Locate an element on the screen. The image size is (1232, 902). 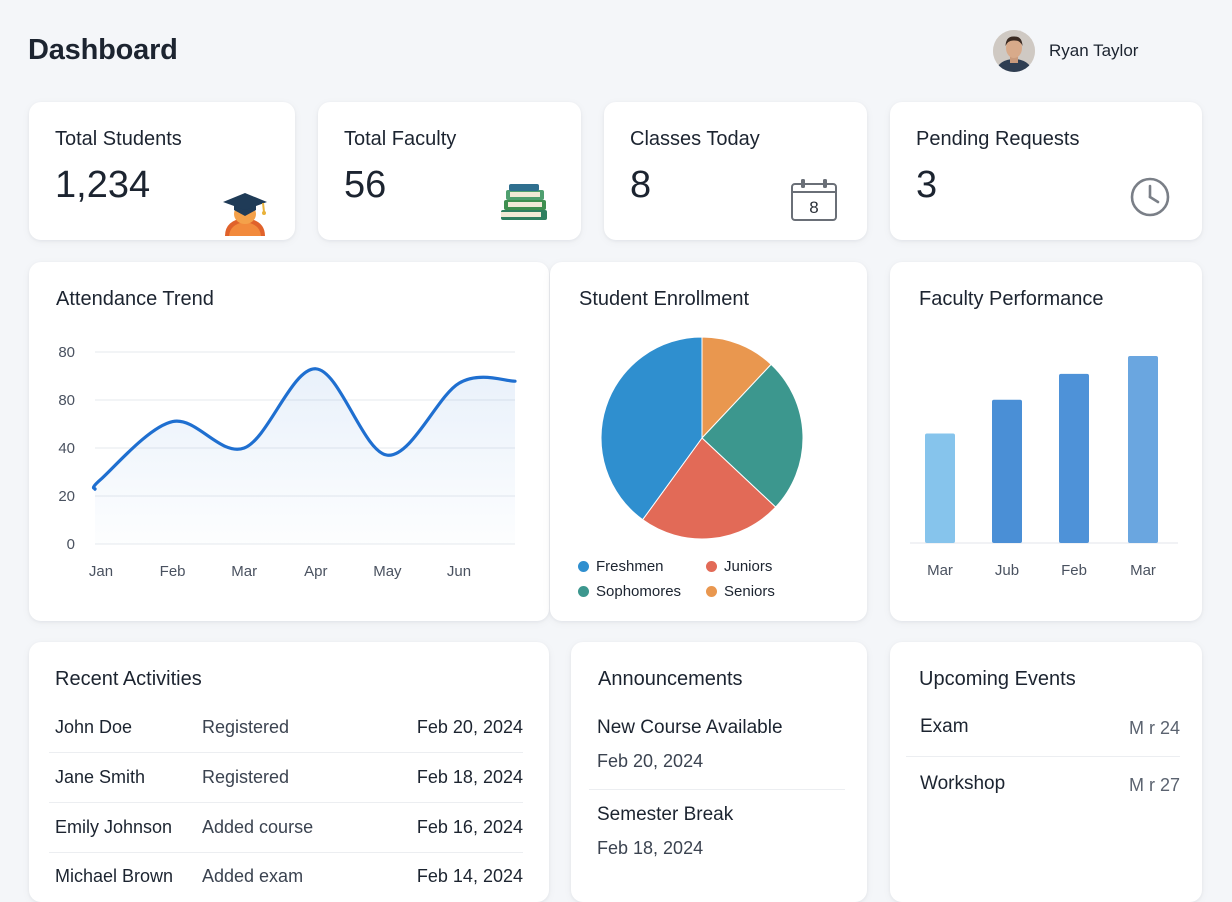
announcement-title: New Course Available is located at coordinates (721, 728).